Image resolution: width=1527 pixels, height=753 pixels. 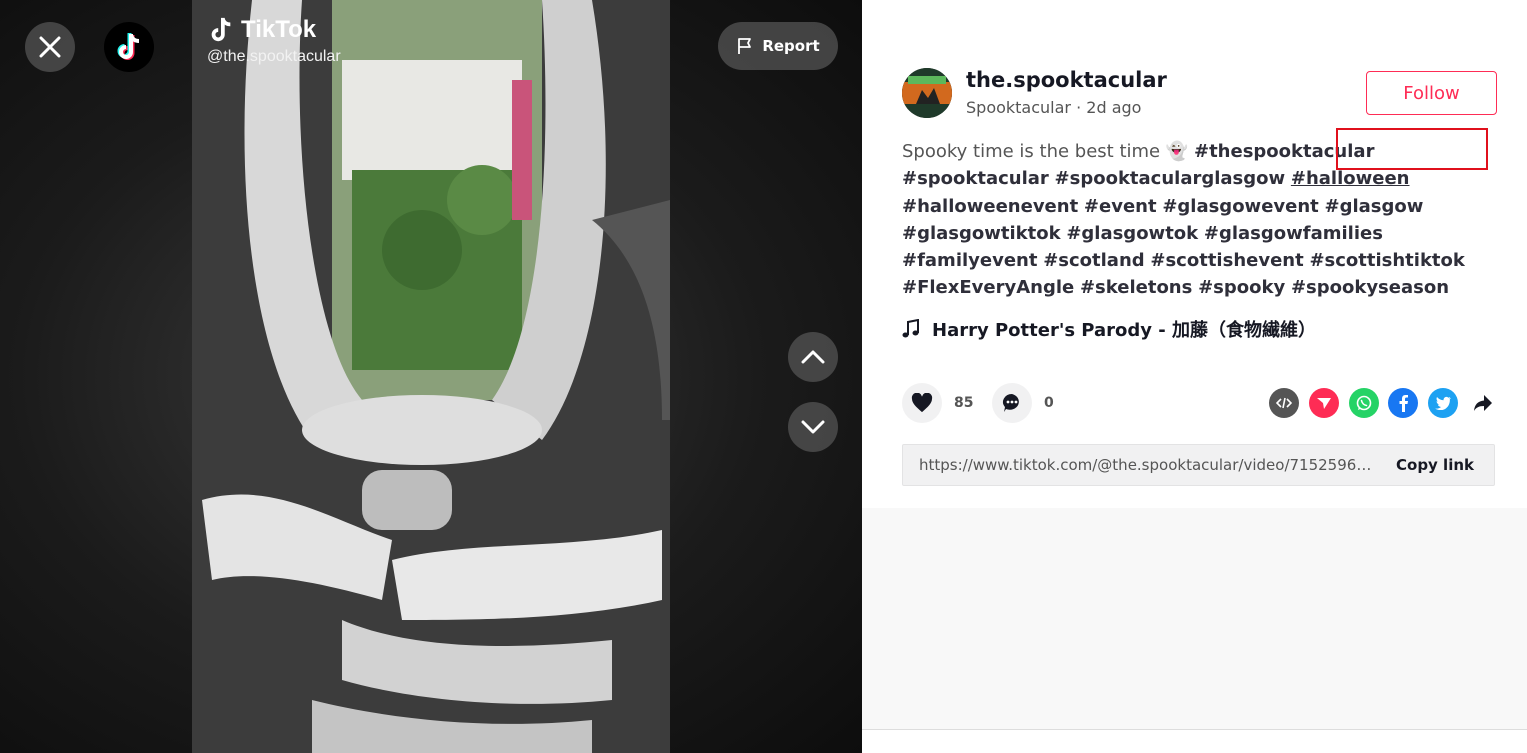 I want to click on author-username: the.spooktacular, so click(x=1066, y=80).